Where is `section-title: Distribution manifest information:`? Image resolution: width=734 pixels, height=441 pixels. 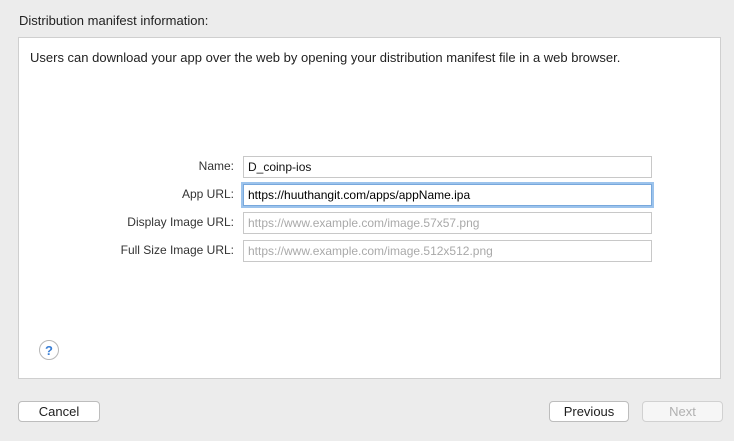
section-title: Distribution manifest information: is located at coordinates (114, 20).